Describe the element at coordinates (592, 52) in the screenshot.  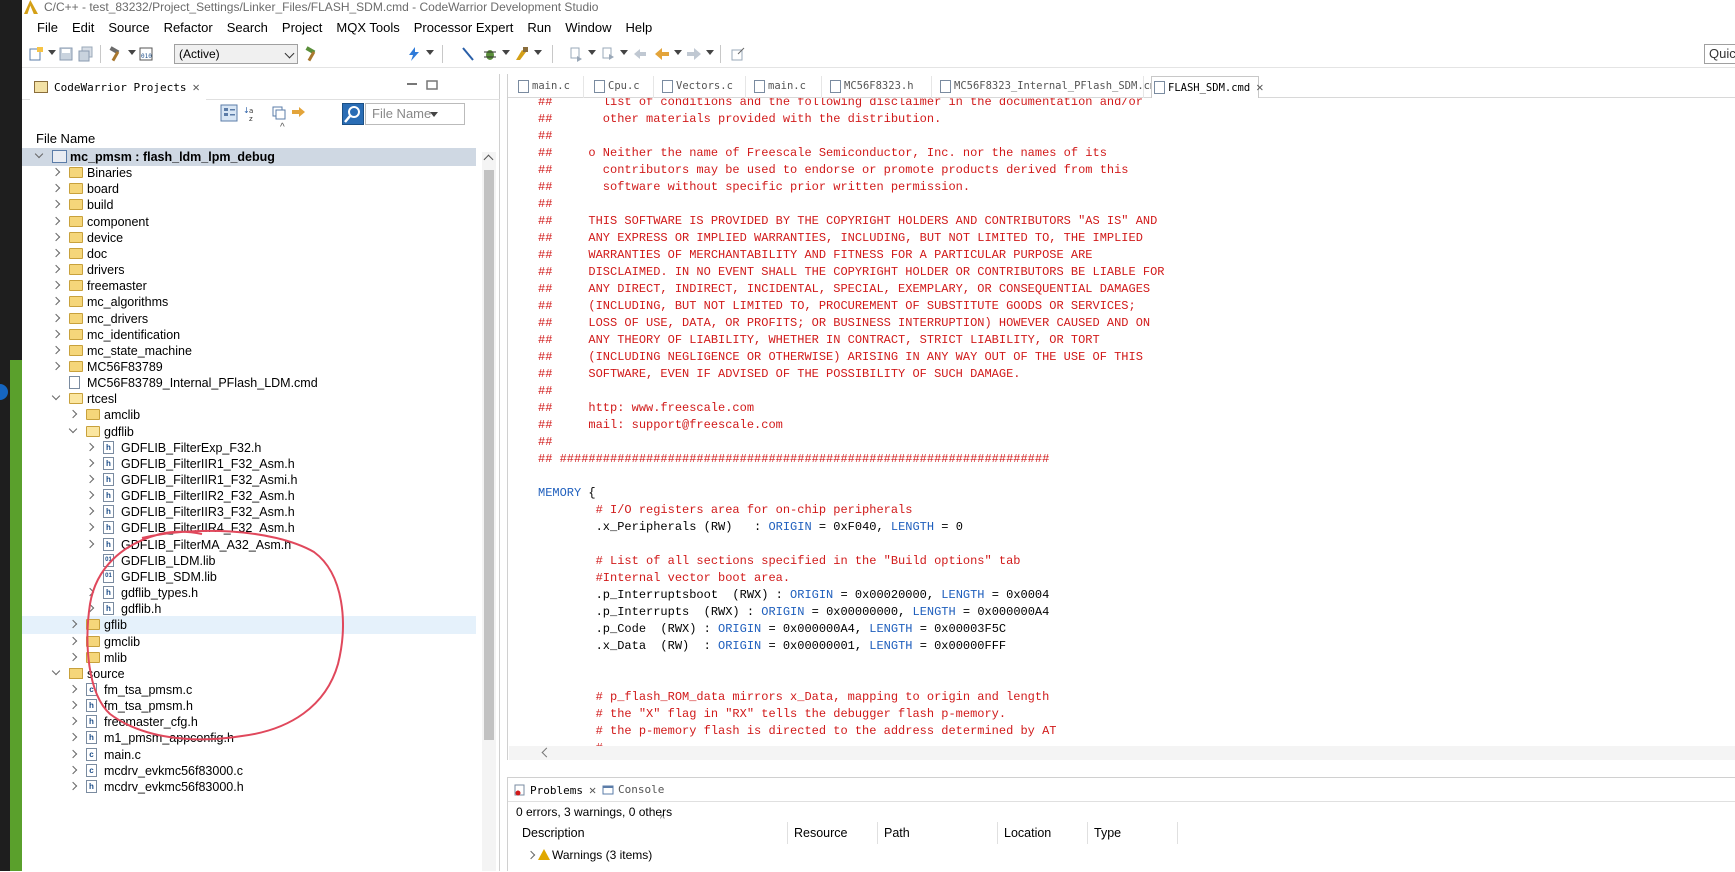
I see `next-annotation-dropdown-icon` at that location.